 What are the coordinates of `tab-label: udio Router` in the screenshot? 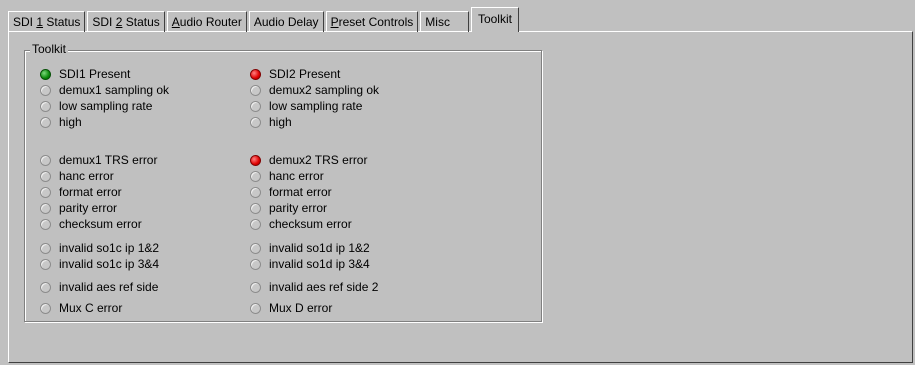 It's located at (210, 22).